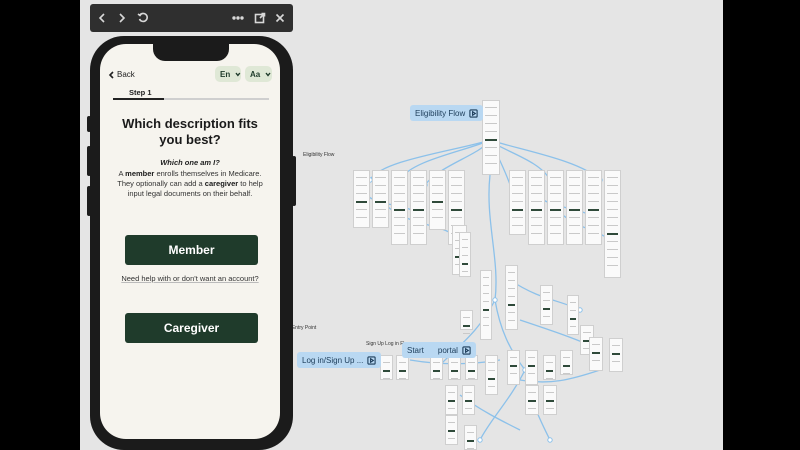 The height and width of the screenshot is (450, 800). I want to click on text-size-selector: Aa, so click(258, 74).